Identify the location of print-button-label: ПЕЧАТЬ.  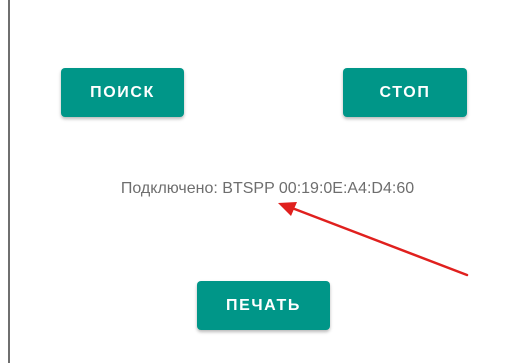
(263, 305).